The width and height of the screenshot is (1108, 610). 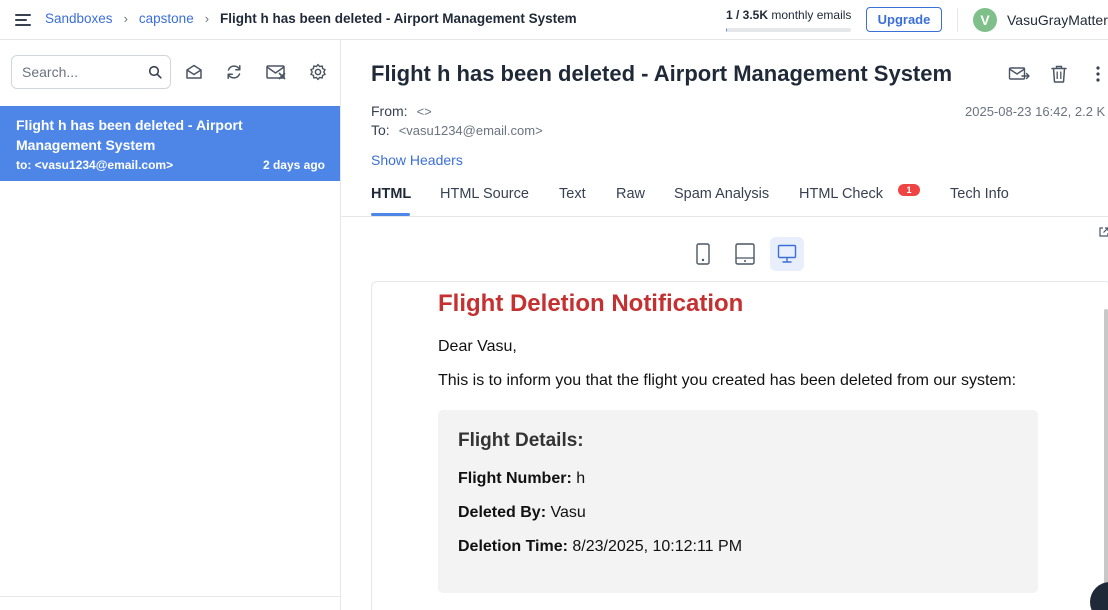 I want to click on open-external-icon, so click(x=1103, y=232).